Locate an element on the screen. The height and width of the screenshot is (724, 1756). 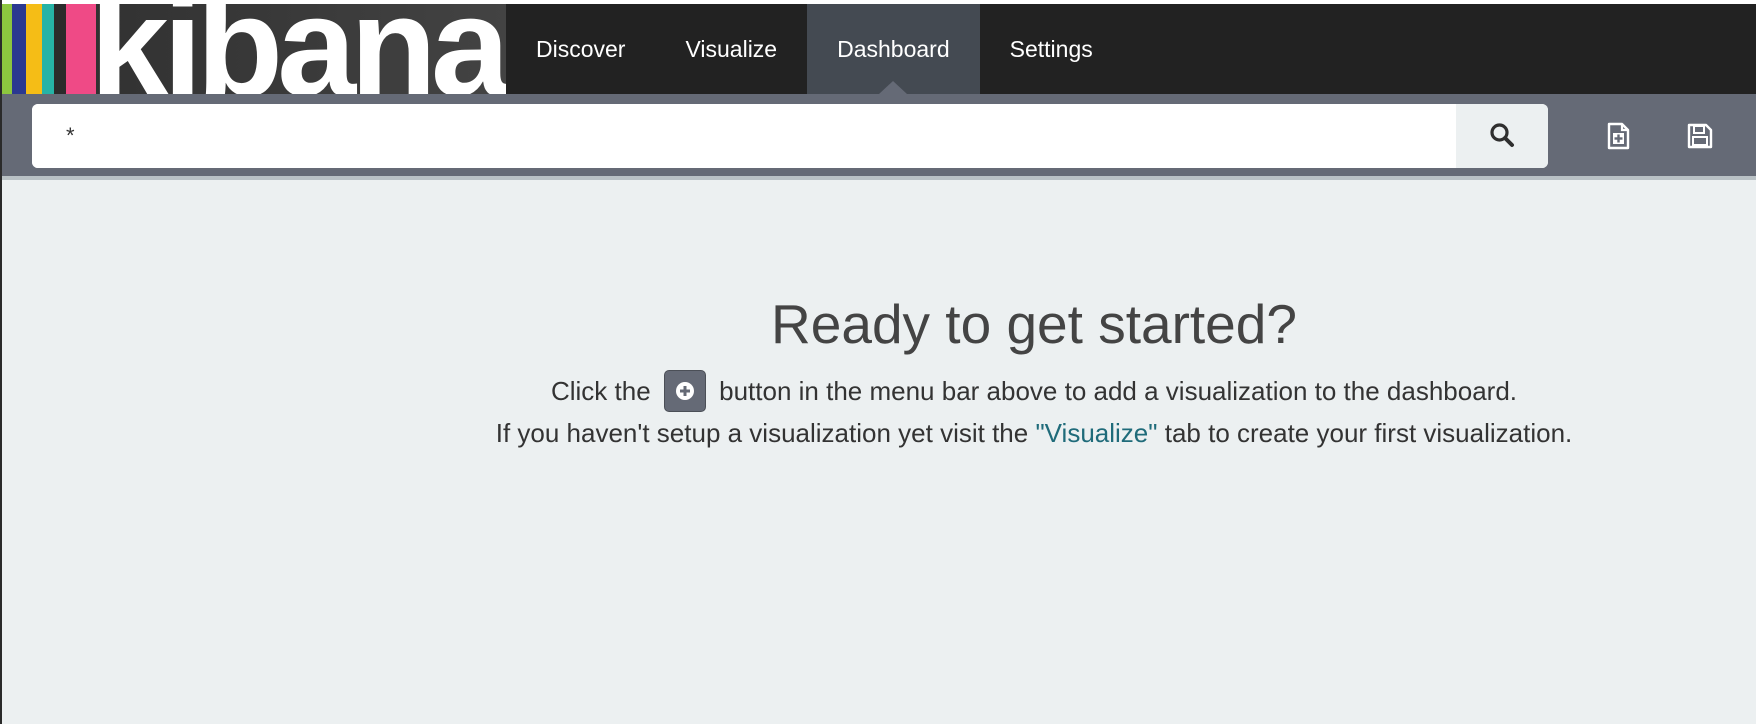
hint-suffix: tab to create your first visualization. is located at coordinates (1368, 433).